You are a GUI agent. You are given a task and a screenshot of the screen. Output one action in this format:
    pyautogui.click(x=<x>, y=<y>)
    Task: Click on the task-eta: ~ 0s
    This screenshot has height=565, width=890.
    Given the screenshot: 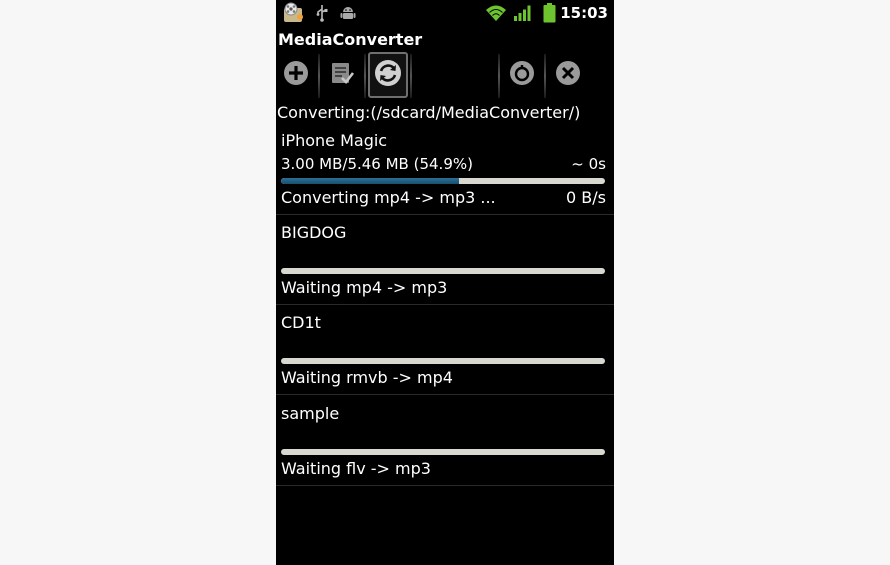 What is the action you would take?
    pyautogui.click(x=588, y=164)
    